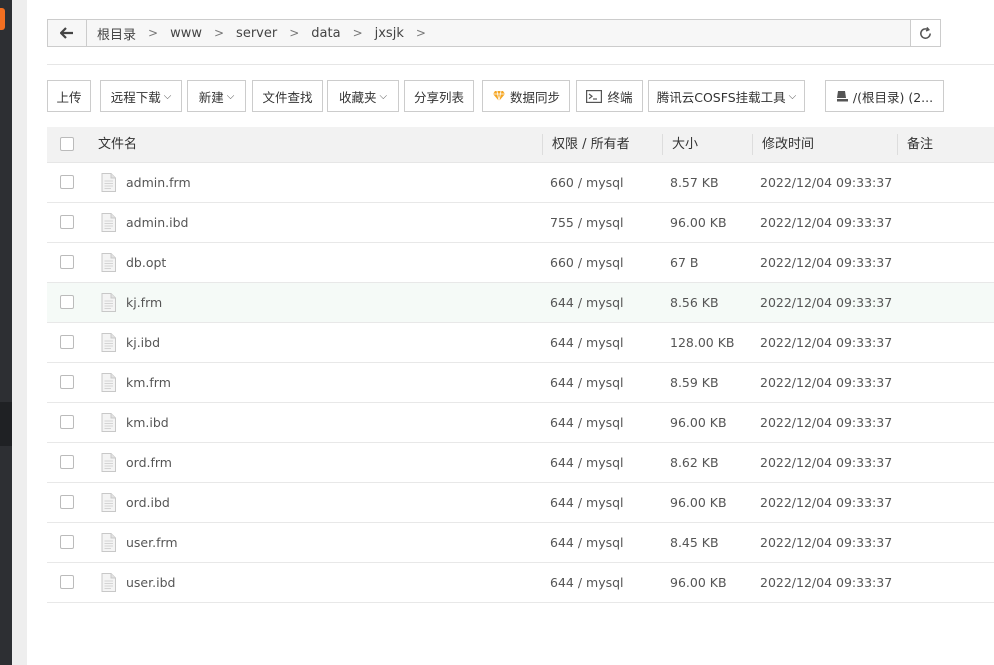 Image resolution: width=994 pixels, height=665 pixels. Describe the element at coordinates (117, 144) in the screenshot. I see `header-name: 文件名` at that location.